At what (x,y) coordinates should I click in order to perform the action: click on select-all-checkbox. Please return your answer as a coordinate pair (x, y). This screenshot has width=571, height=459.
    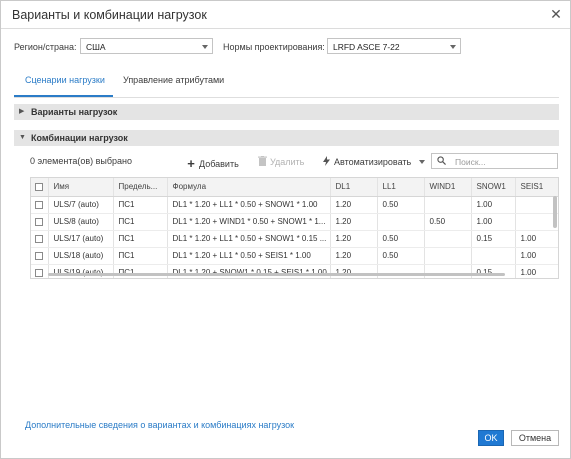
    Looking at the image, I should click on (39, 187).